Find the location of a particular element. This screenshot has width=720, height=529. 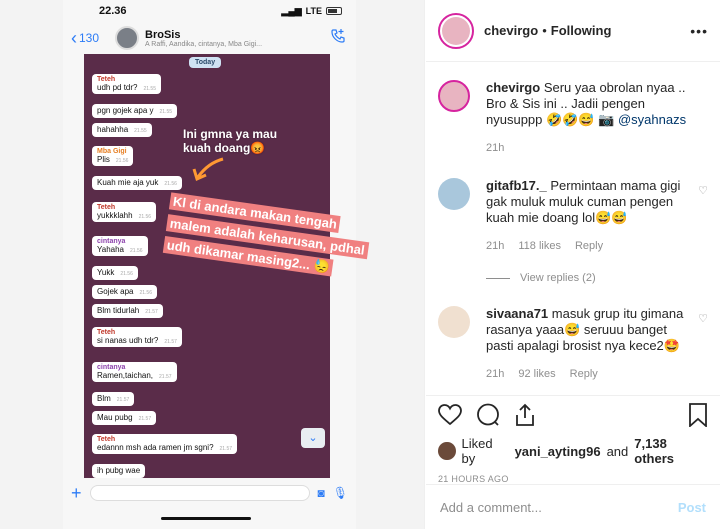

chat-bubble: Teteh yukkklahh 21.56 is located at coordinates (124, 212).